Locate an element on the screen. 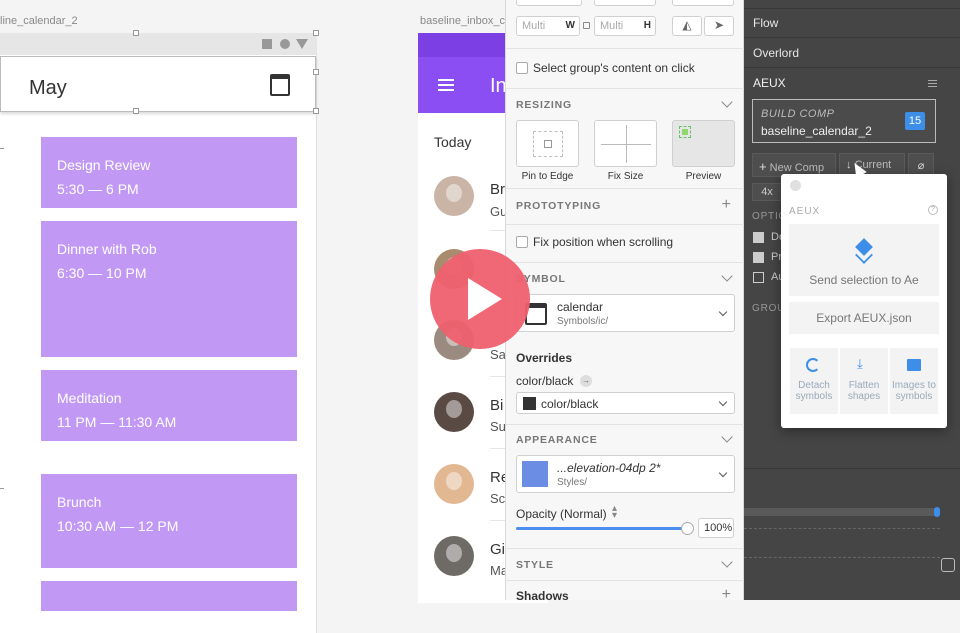 The width and height of the screenshot is (960, 633). build-comp-box: BUILD COMP baseline_calendar_2 15 is located at coordinates (844, 121).